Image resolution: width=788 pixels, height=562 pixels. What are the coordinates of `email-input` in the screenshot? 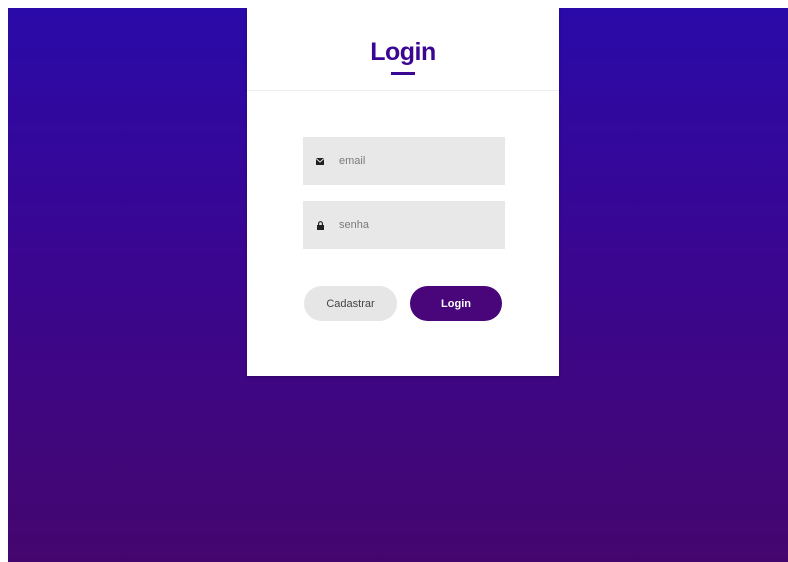 It's located at (414, 161).